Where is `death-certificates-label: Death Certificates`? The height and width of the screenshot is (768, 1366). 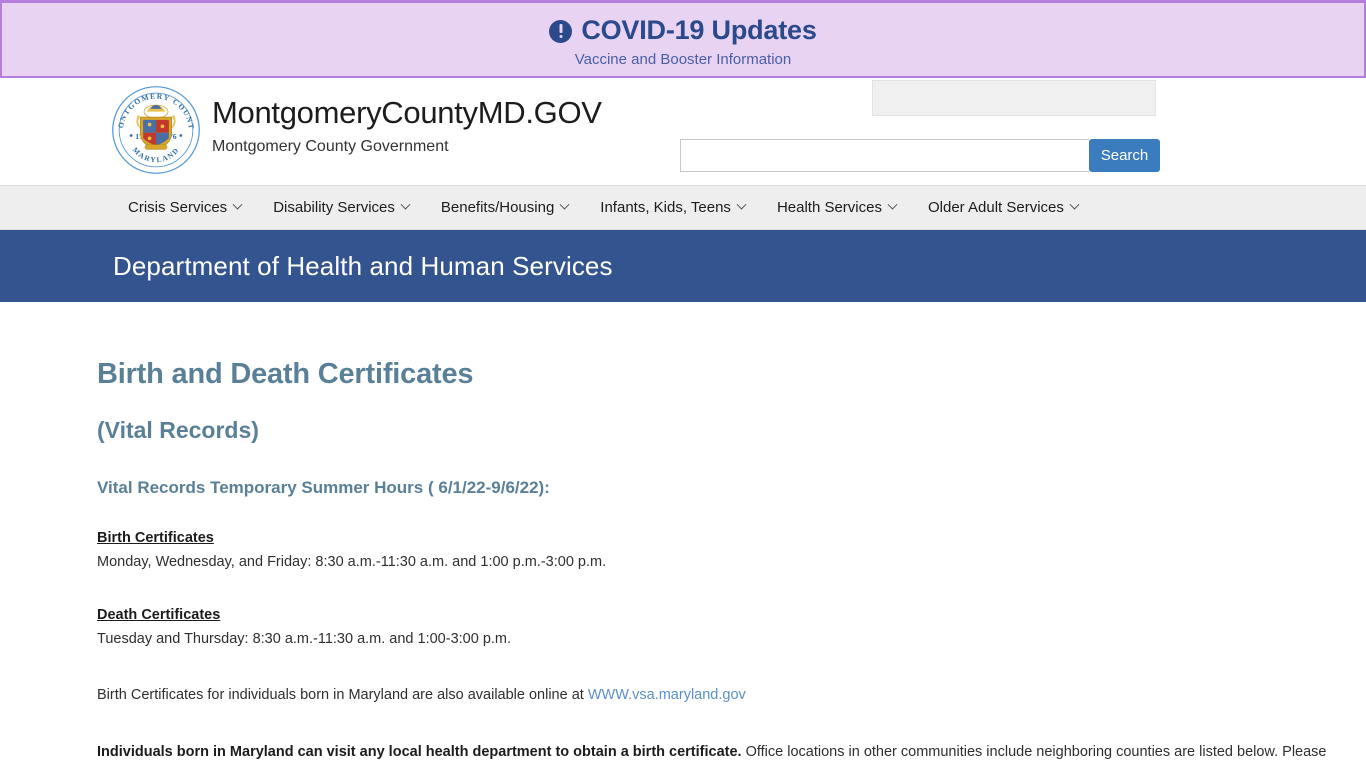
death-certificates-label: Death Certificates is located at coordinates (159, 614).